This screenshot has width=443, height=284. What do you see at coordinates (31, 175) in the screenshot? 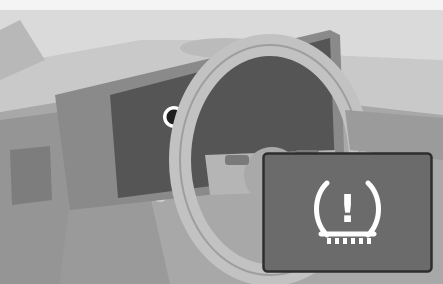
I see `left-vent` at bounding box center [31, 175].